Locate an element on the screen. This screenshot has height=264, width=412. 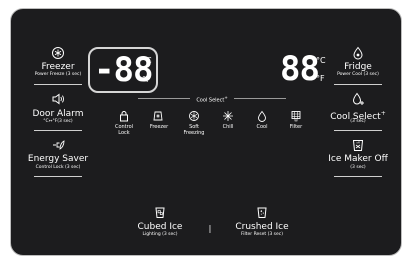
fridge-button: Fridge Power Cool (3 sec) is located at coordinates (358, 65).